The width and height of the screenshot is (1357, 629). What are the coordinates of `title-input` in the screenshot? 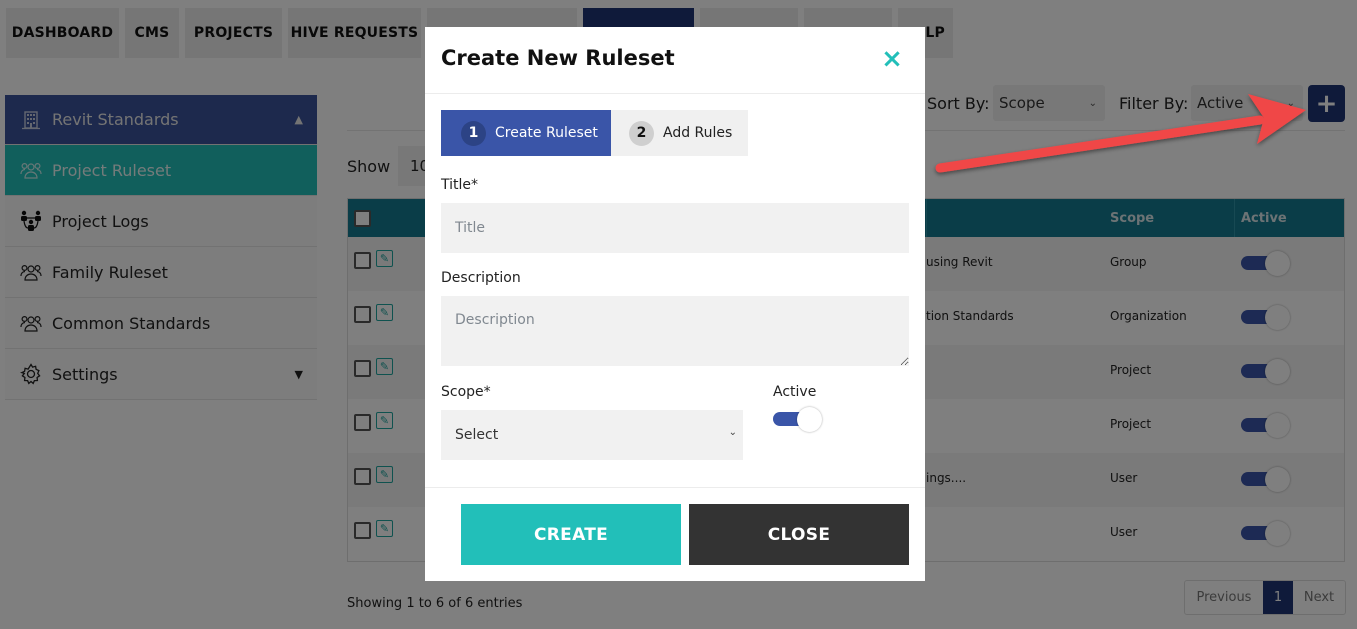 It's located at (675, 228).